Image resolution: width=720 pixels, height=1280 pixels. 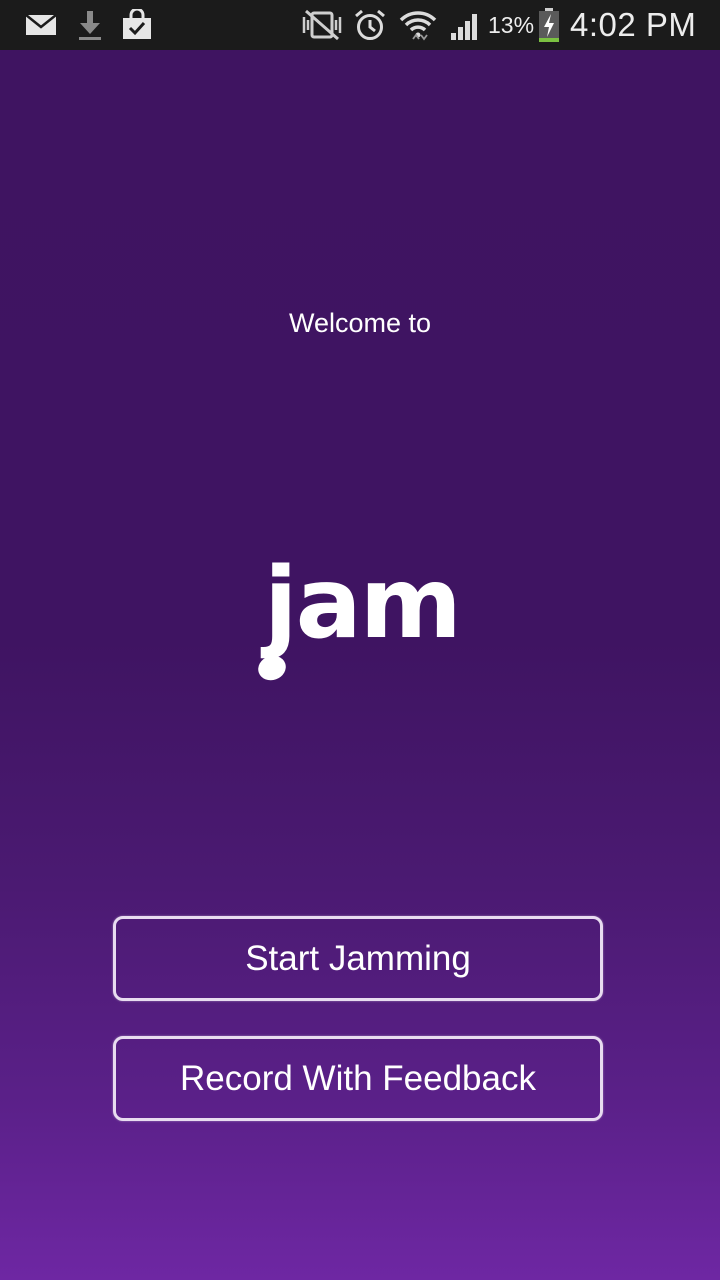 What do you see at coordinates (322, 25) in the screenshot?
I see `no-signal-vibrate-icon` at bounding box center [322, 25].